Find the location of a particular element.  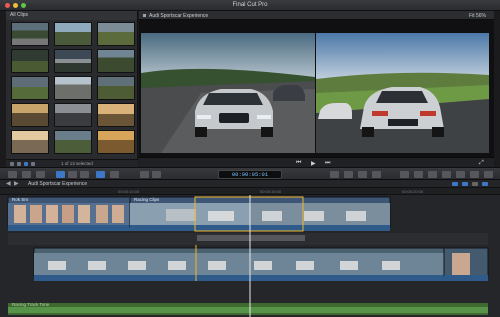

music-waveform is located at coordinates (248, 310).